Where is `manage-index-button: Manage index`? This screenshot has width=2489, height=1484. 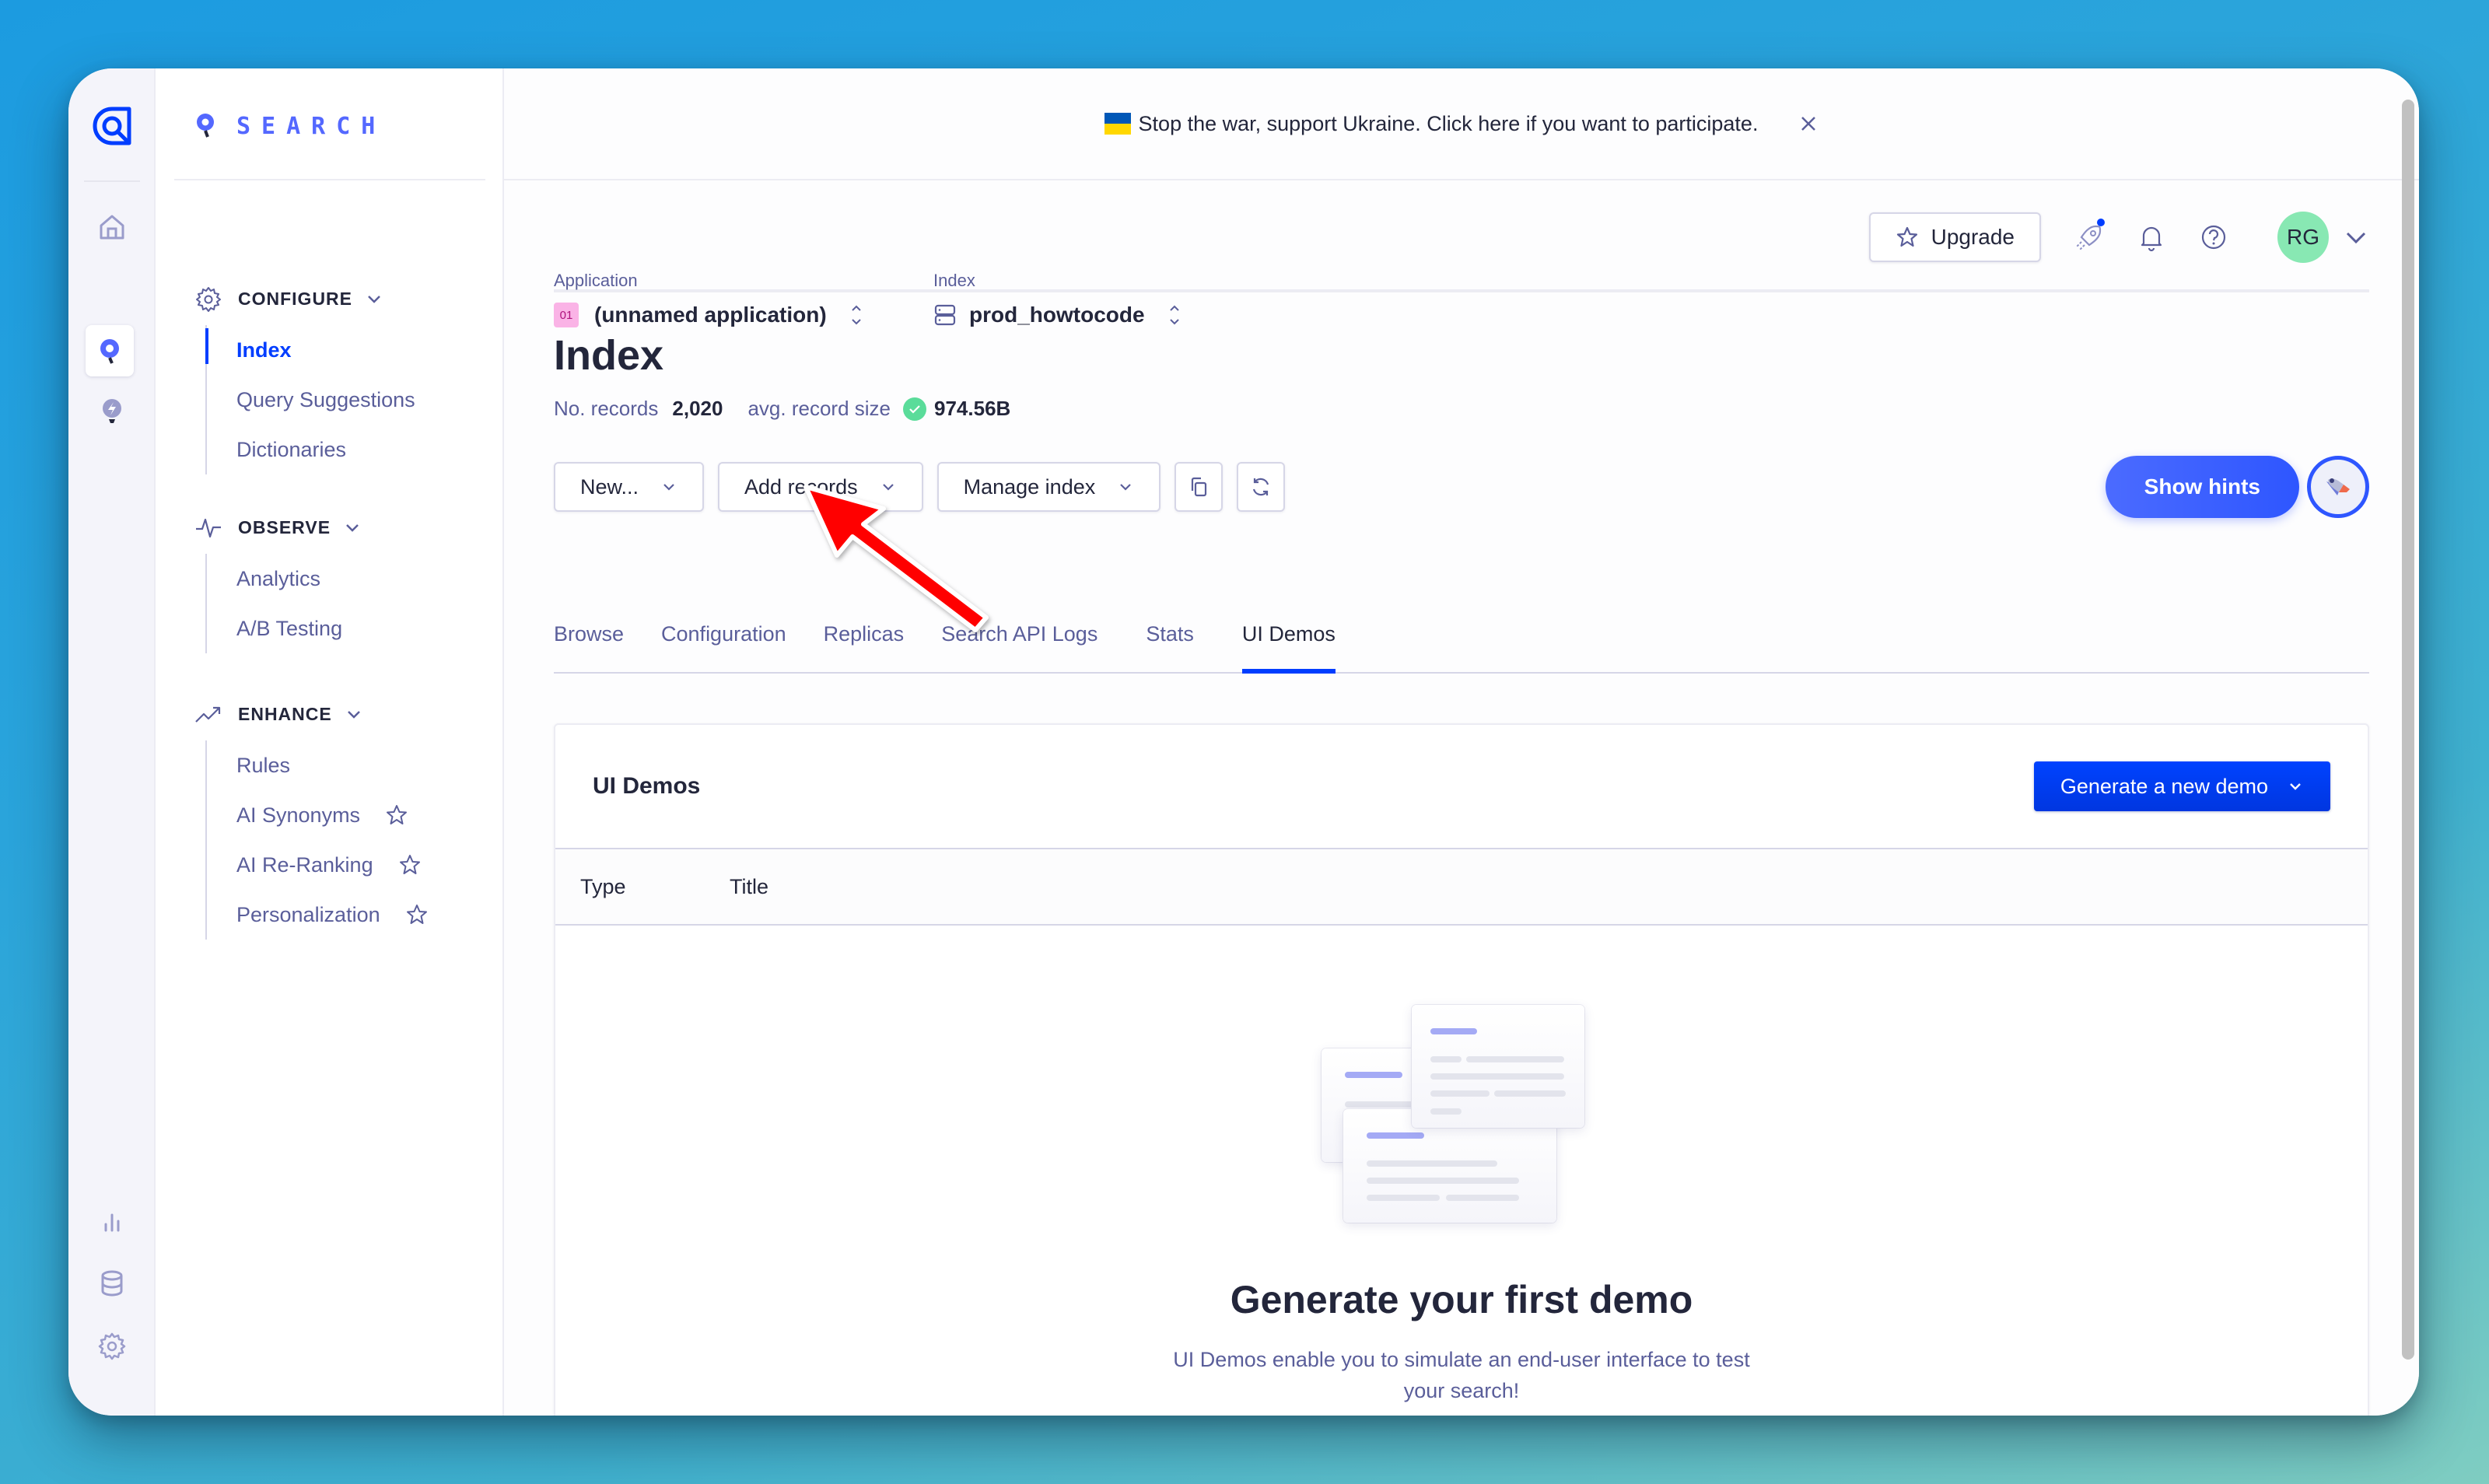 manage-index-button: Manage index is located at coordinates (1048, 487).